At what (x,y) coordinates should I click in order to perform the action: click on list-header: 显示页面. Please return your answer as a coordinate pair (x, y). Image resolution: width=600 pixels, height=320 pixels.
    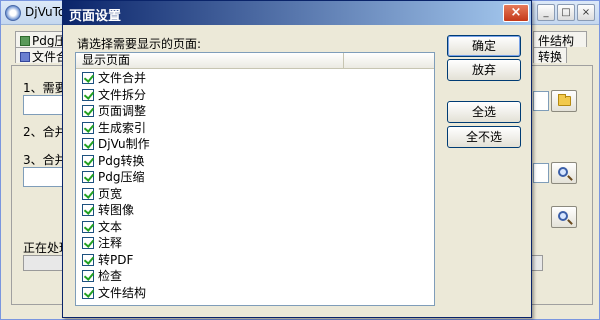
    Looking at the image, I should click on (255, 61).